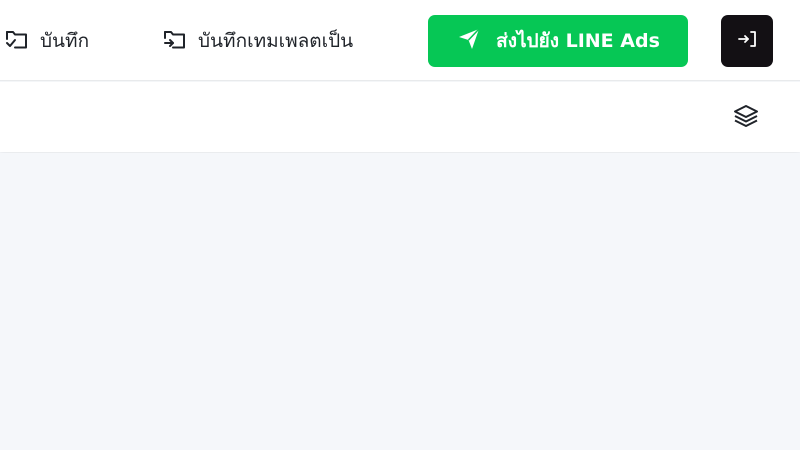 The image size is (800, 450). I want to click on send-icon, so click(469, 41).